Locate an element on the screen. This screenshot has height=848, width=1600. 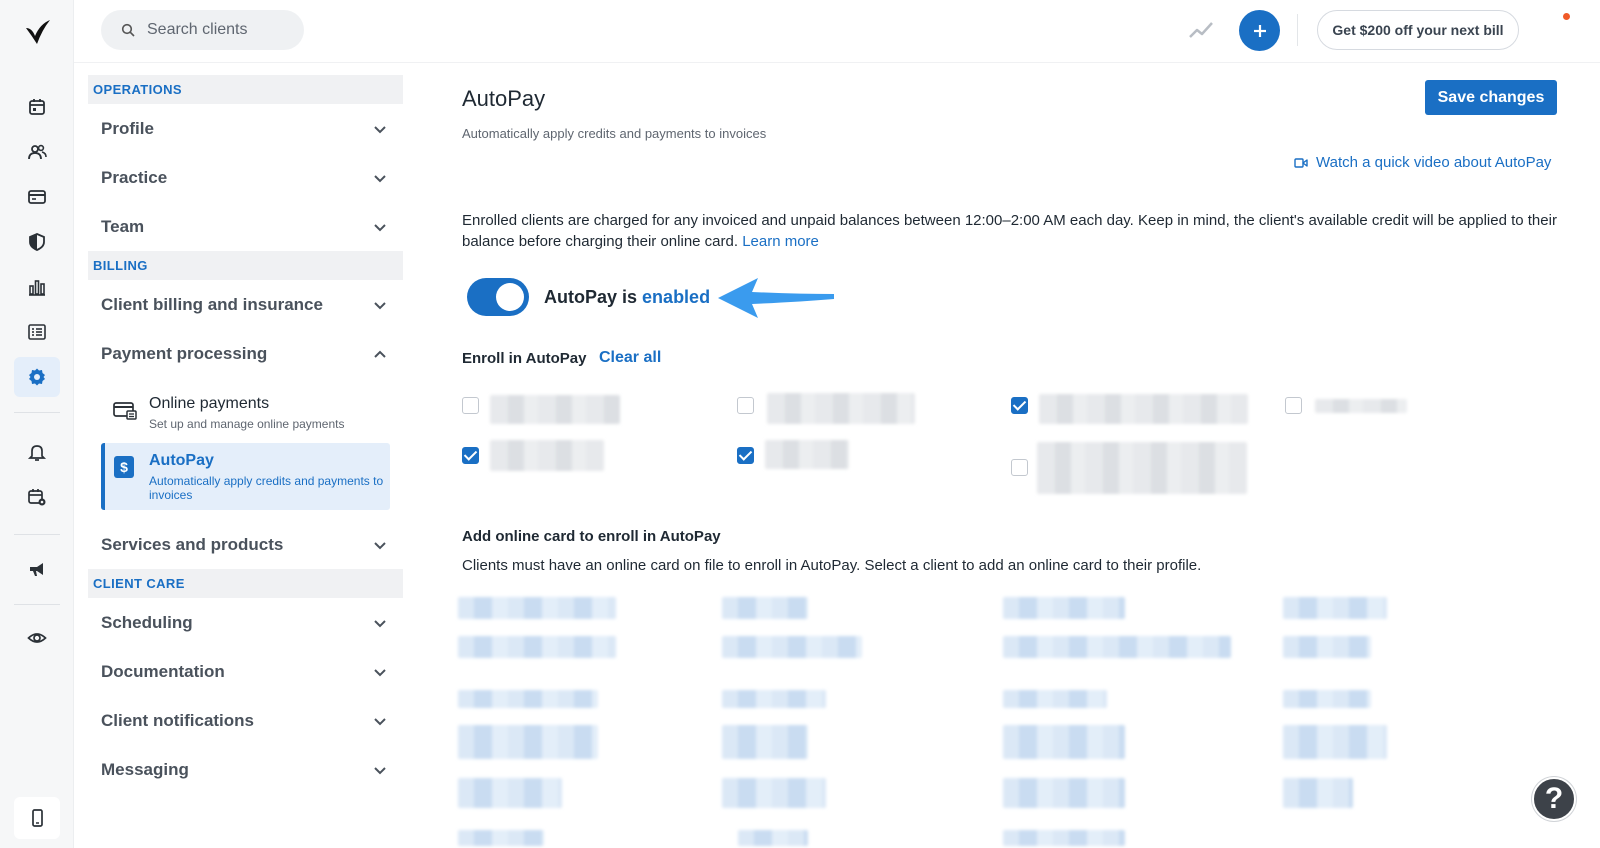
autopay-toggle is located at coordinates (498, 297).